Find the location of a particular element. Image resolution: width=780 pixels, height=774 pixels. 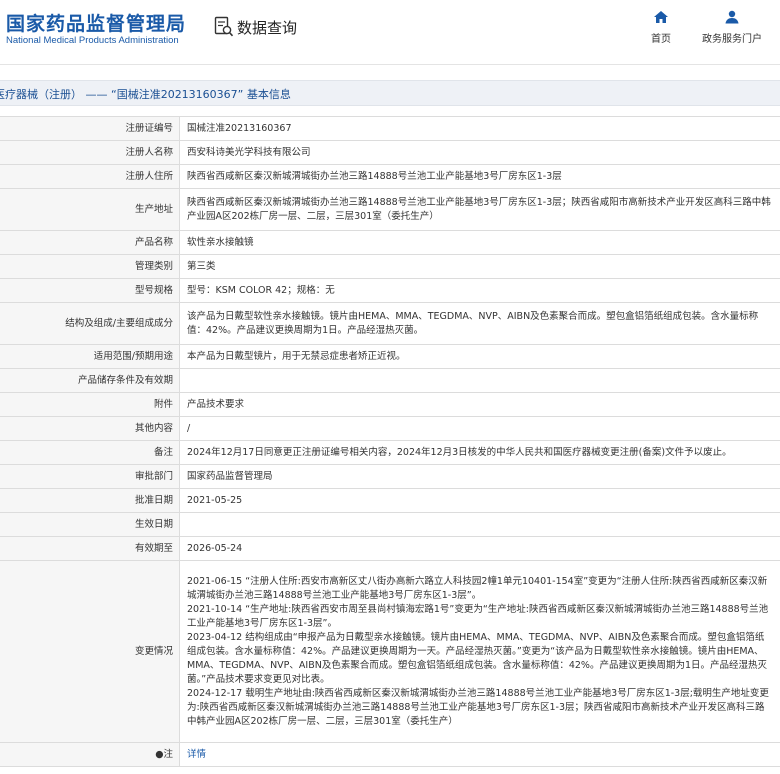

field-label: 审批部门 is located at coordinates (90, 476).